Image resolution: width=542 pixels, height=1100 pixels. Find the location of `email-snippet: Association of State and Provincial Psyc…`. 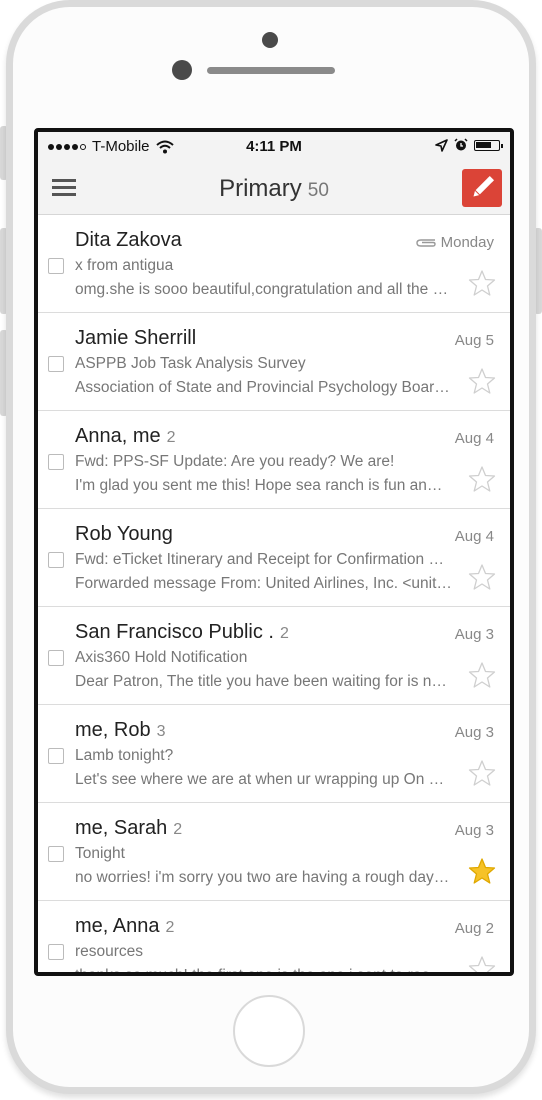

email-snippet: Association of State and Provincial Psyc… is located at coordinates (262, 387).